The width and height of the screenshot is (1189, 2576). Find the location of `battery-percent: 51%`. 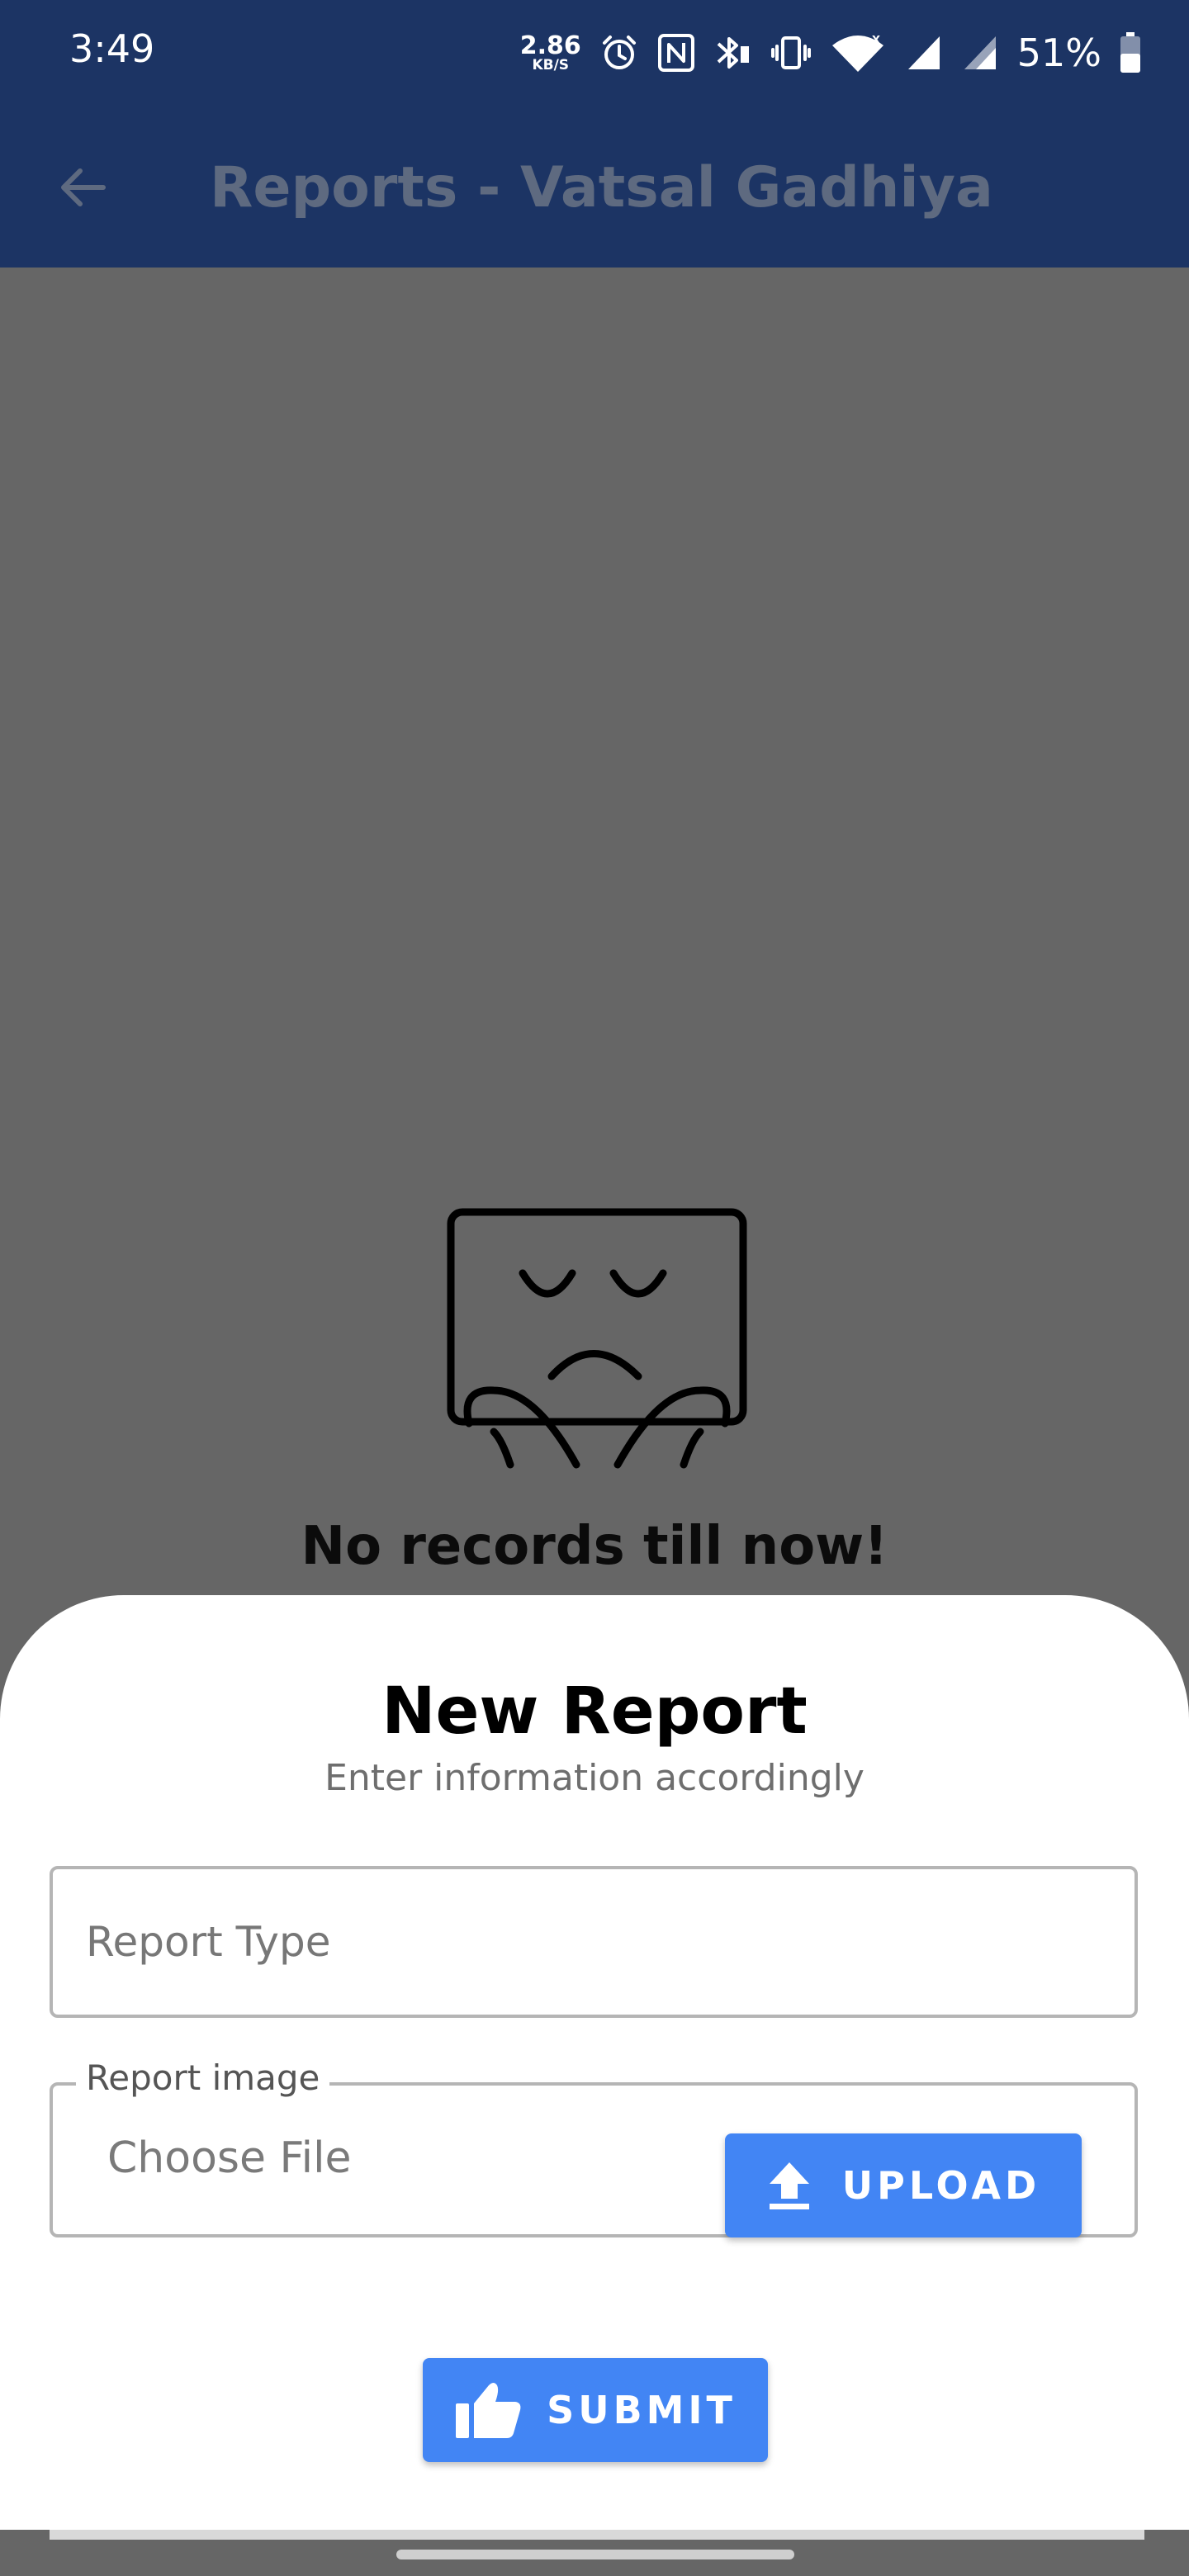

battery-percent: 51% is located at coordinates (1058, 53).